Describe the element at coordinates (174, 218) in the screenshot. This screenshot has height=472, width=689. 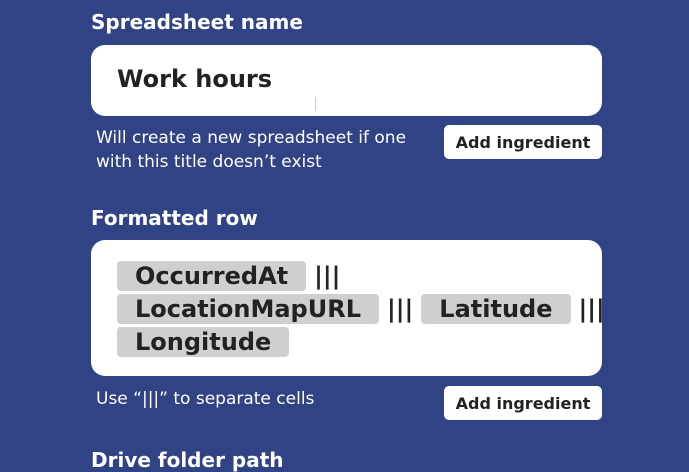
I see `formatted-row-label: Formatted row` at that location.